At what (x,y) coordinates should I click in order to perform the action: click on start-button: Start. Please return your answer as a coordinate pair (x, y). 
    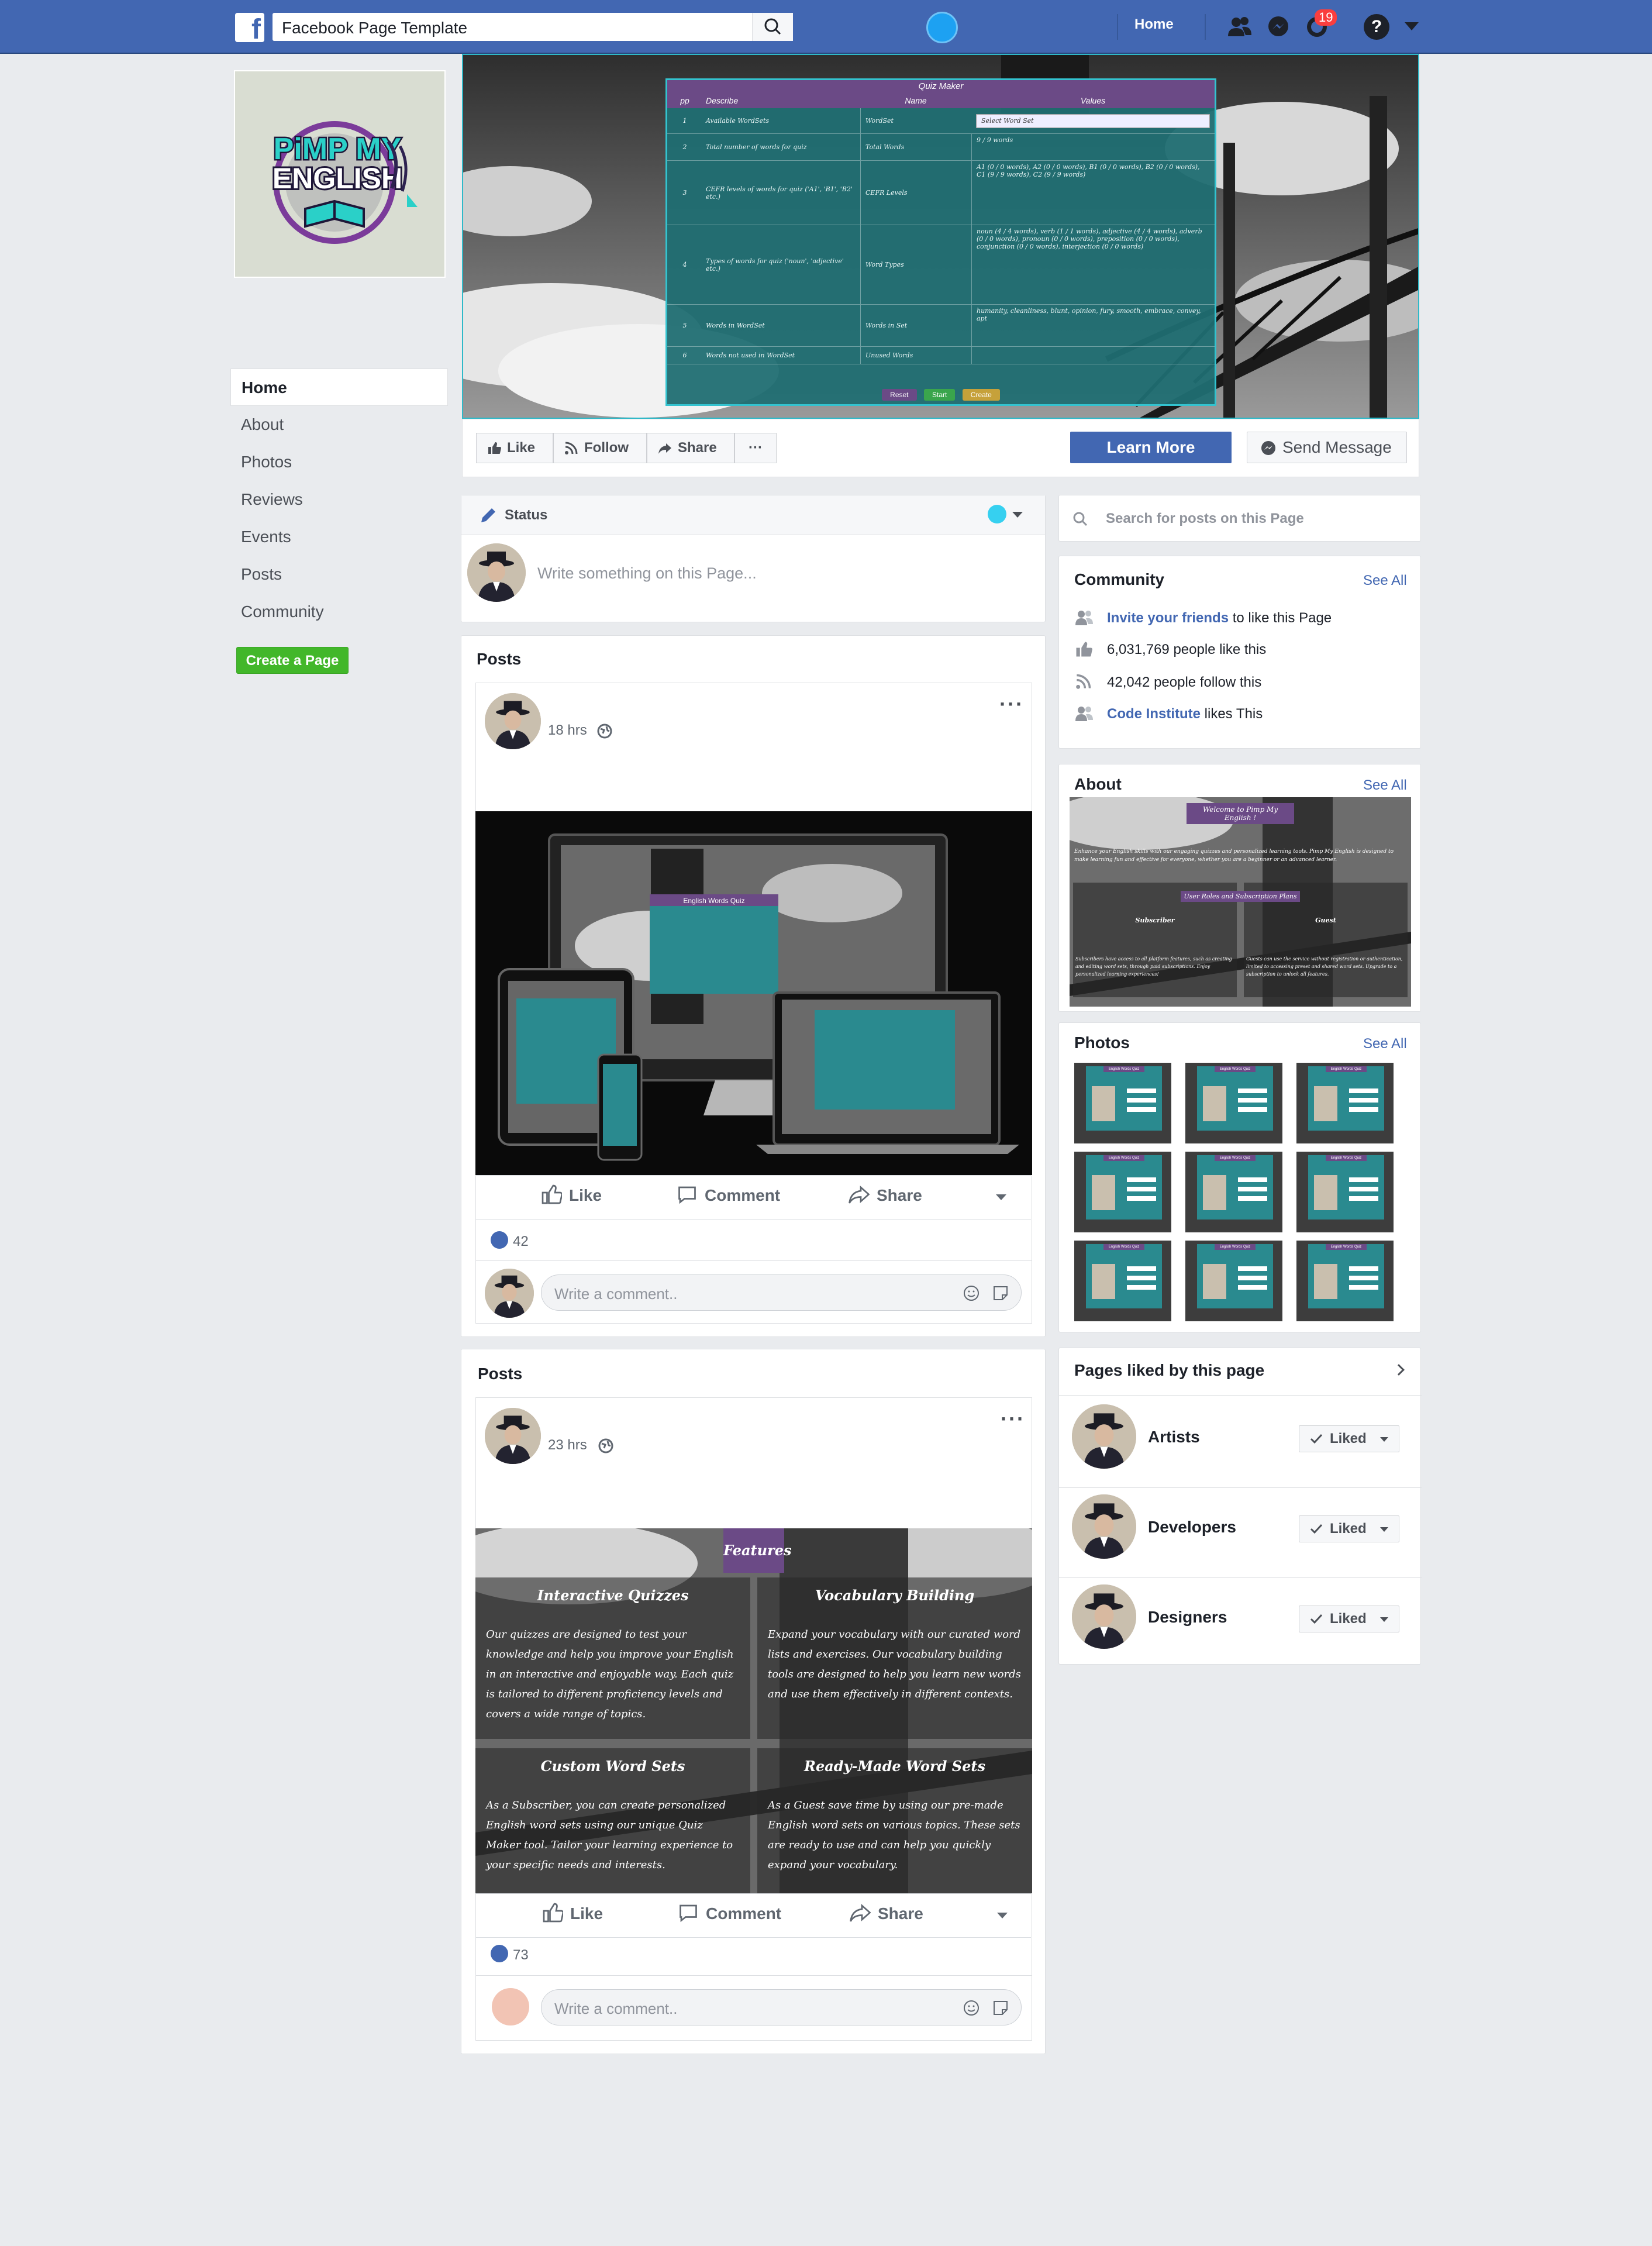
    Looking at the image, I should click on (939, 395).